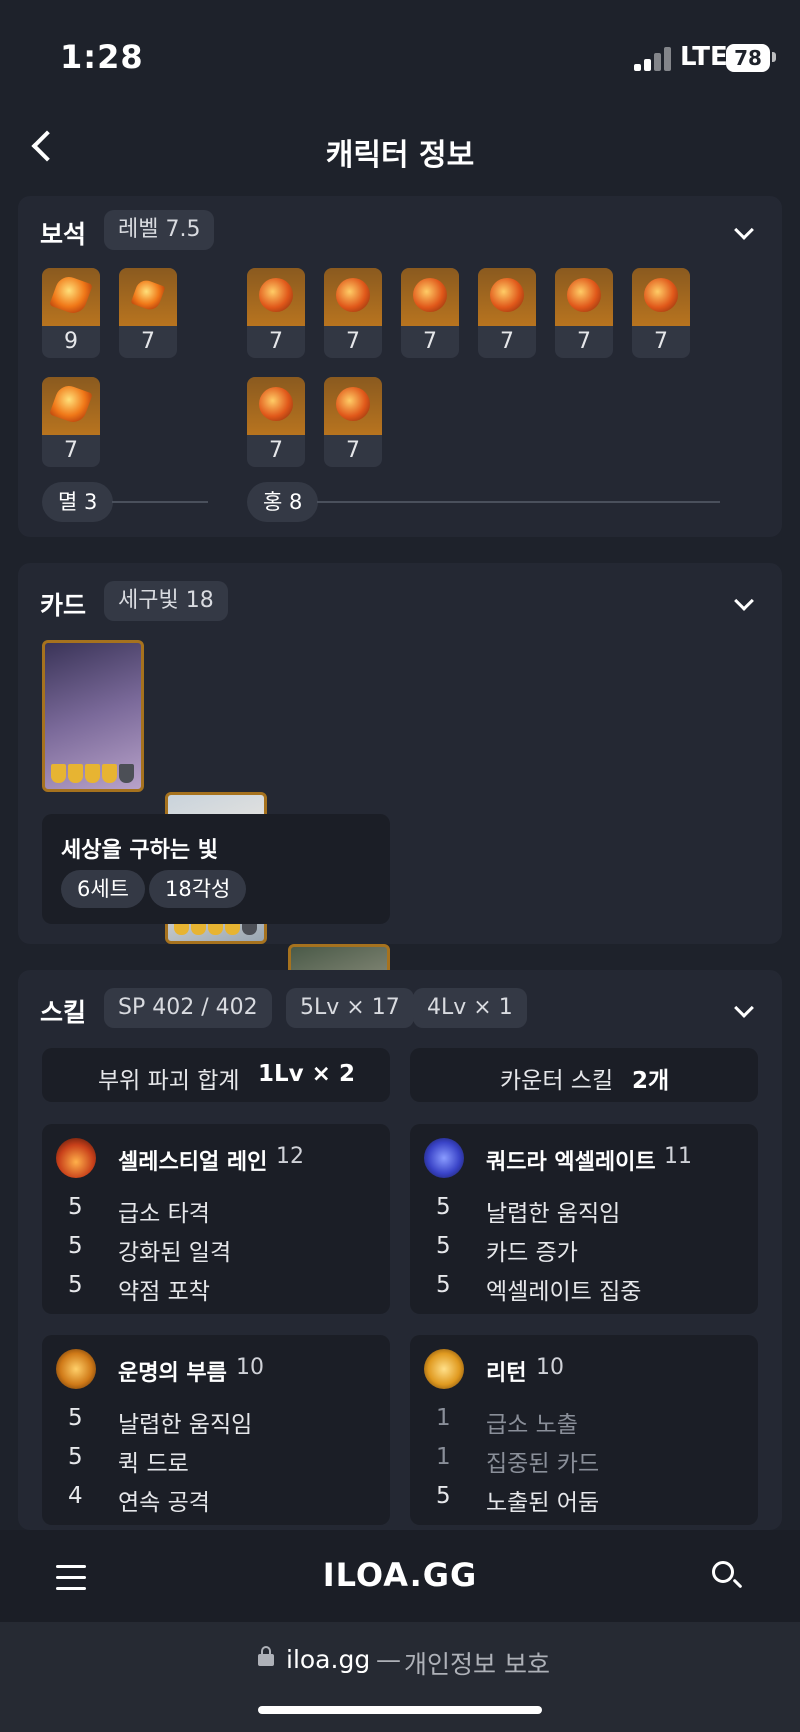 This screenshot has width=800, height=1732. I want to click on cards-set-chip: 세구빛 18, so click(166, 601).